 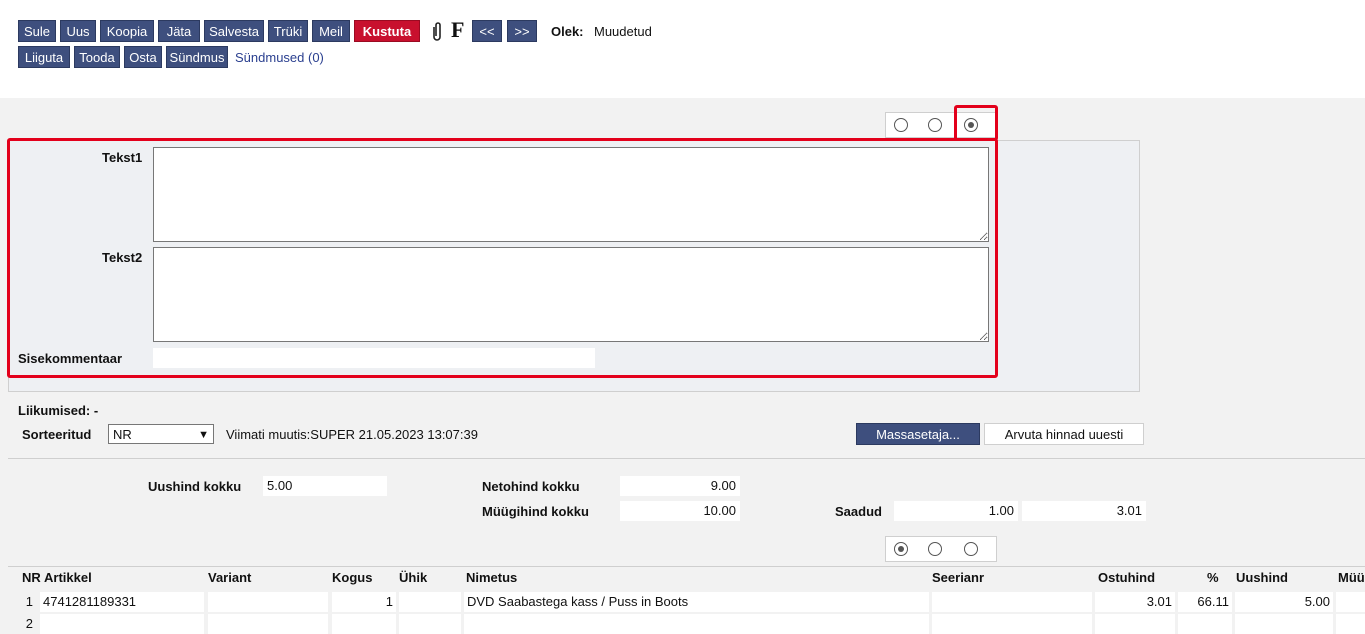 I want to click on cell-ostuhind: 3.01, so click(x=1135, y=602).